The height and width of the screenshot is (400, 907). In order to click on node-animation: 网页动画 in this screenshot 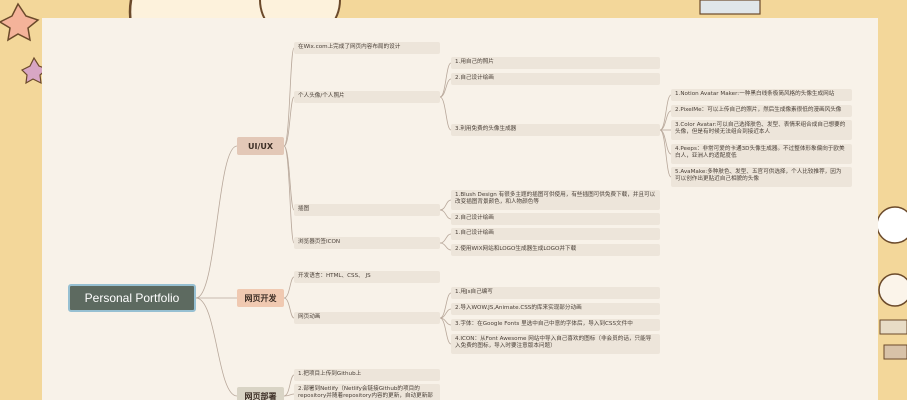, I will do `click(367, 318)`.